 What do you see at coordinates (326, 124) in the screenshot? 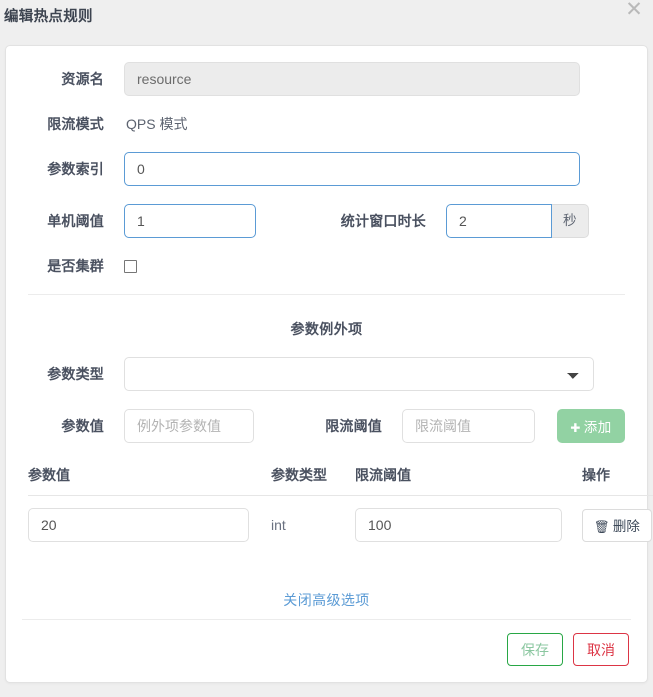
I see `field-row-flow-mode: 限流模式 QPS 模式` at bounding box center [326, 124].